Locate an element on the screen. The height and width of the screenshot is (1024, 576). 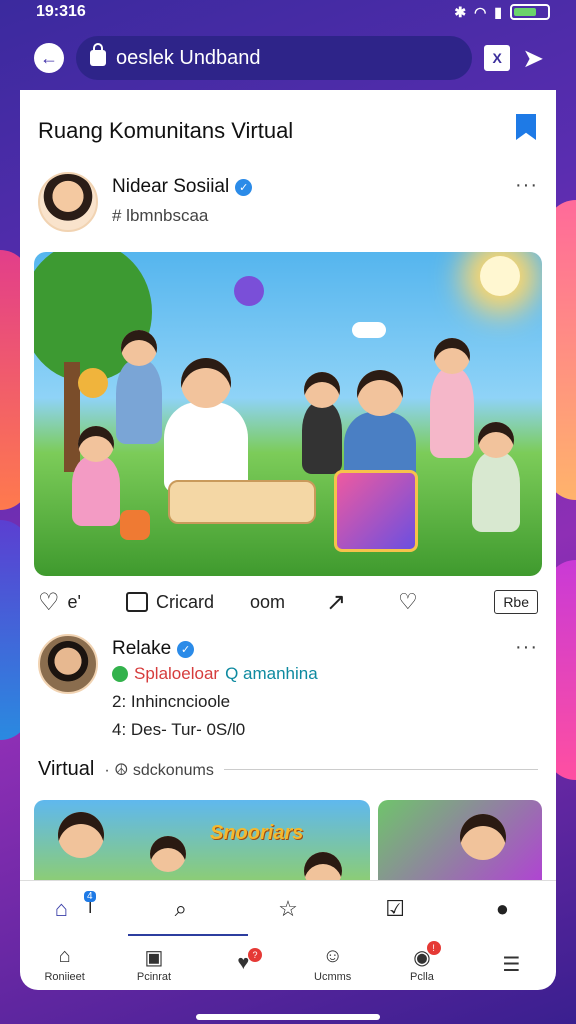
nav-item-heart: ♥ ? is located at coordinates (243, 962).